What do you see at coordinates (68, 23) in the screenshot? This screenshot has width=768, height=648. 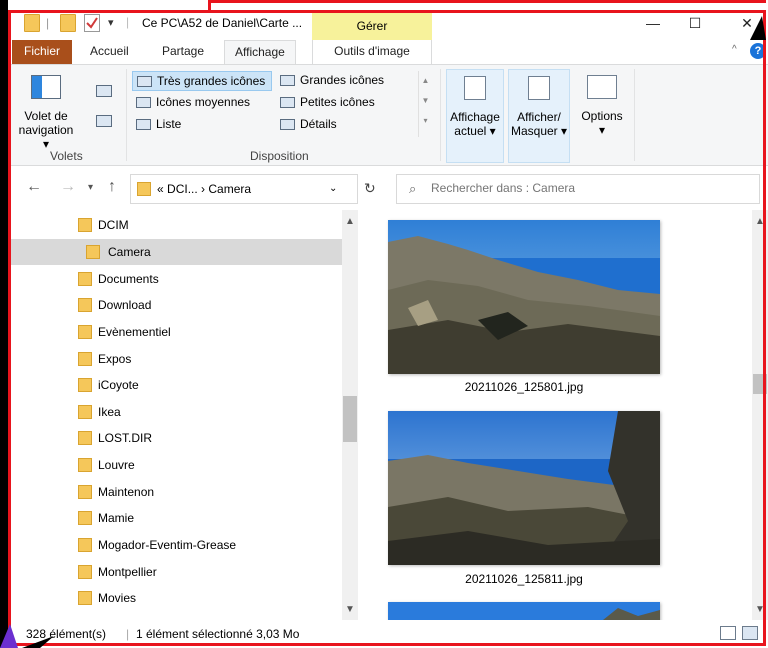 I see `new-folder-icon` at bounding box center [68, 23].